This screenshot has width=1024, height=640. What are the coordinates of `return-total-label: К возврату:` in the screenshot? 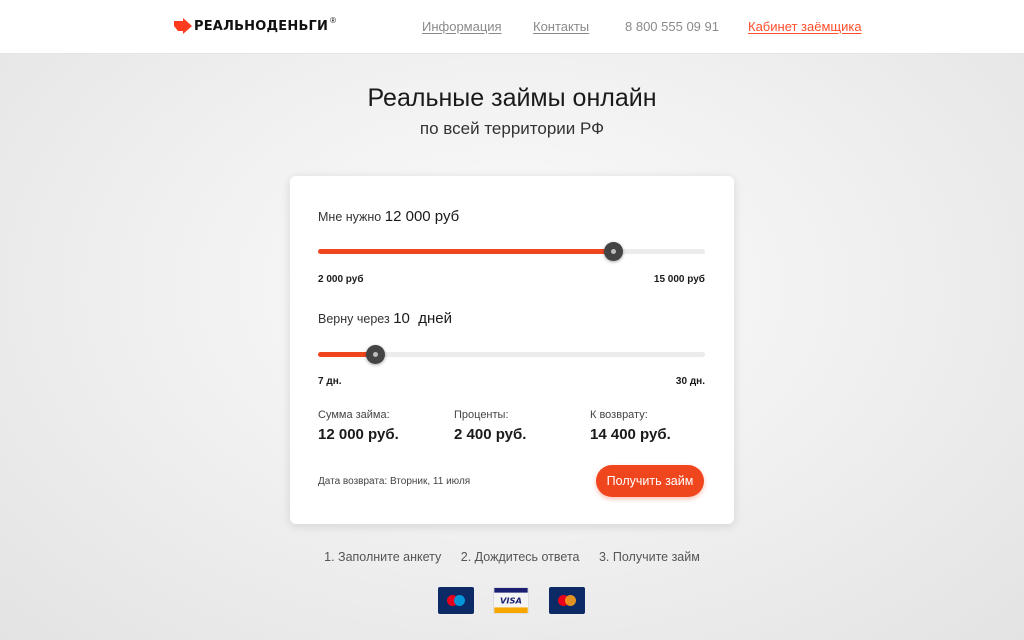 It's located at (619, 415).